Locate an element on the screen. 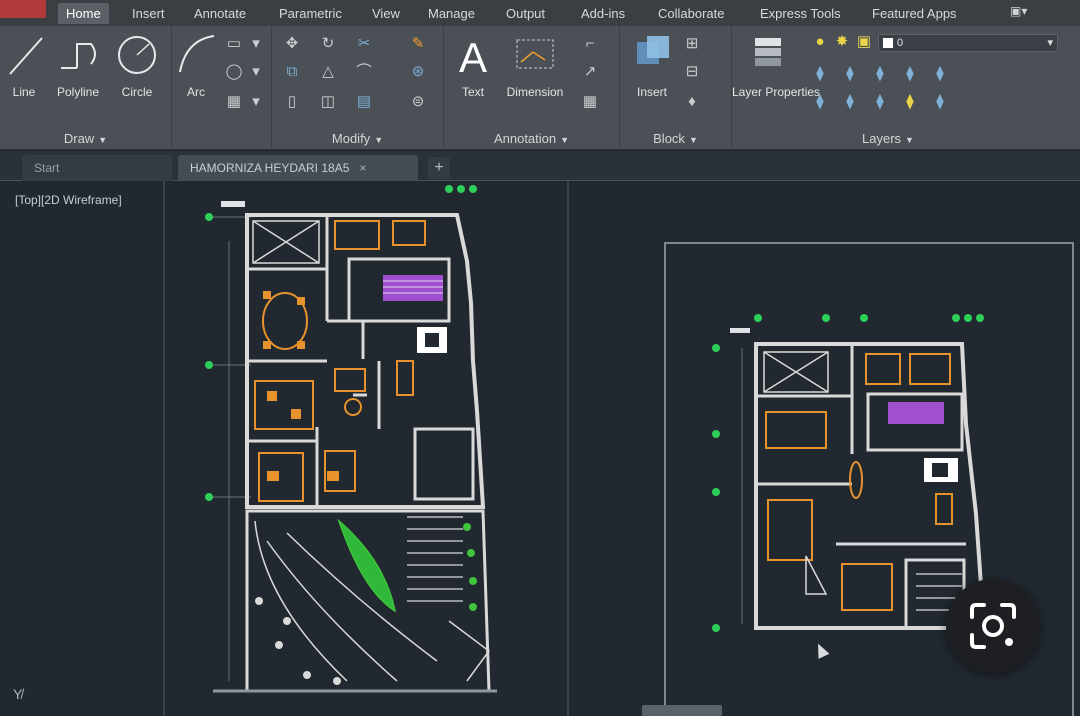  line-button: Line is located at coordinates (24, 64).